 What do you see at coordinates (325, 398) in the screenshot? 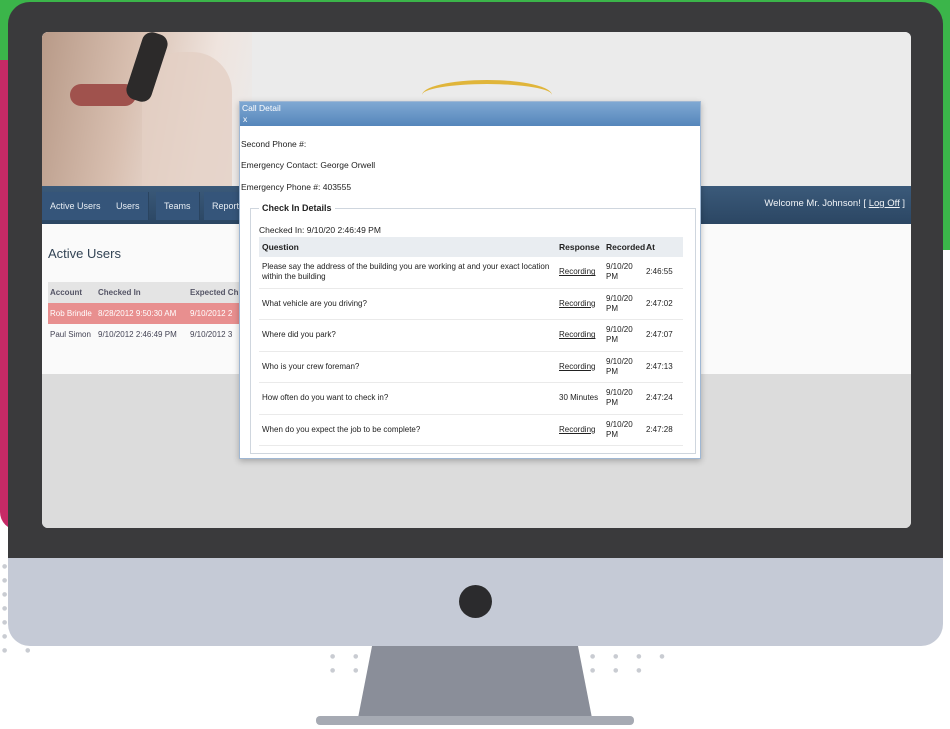
I see `question-text: How often do you want to check in?` at bounding box center [325, 398].